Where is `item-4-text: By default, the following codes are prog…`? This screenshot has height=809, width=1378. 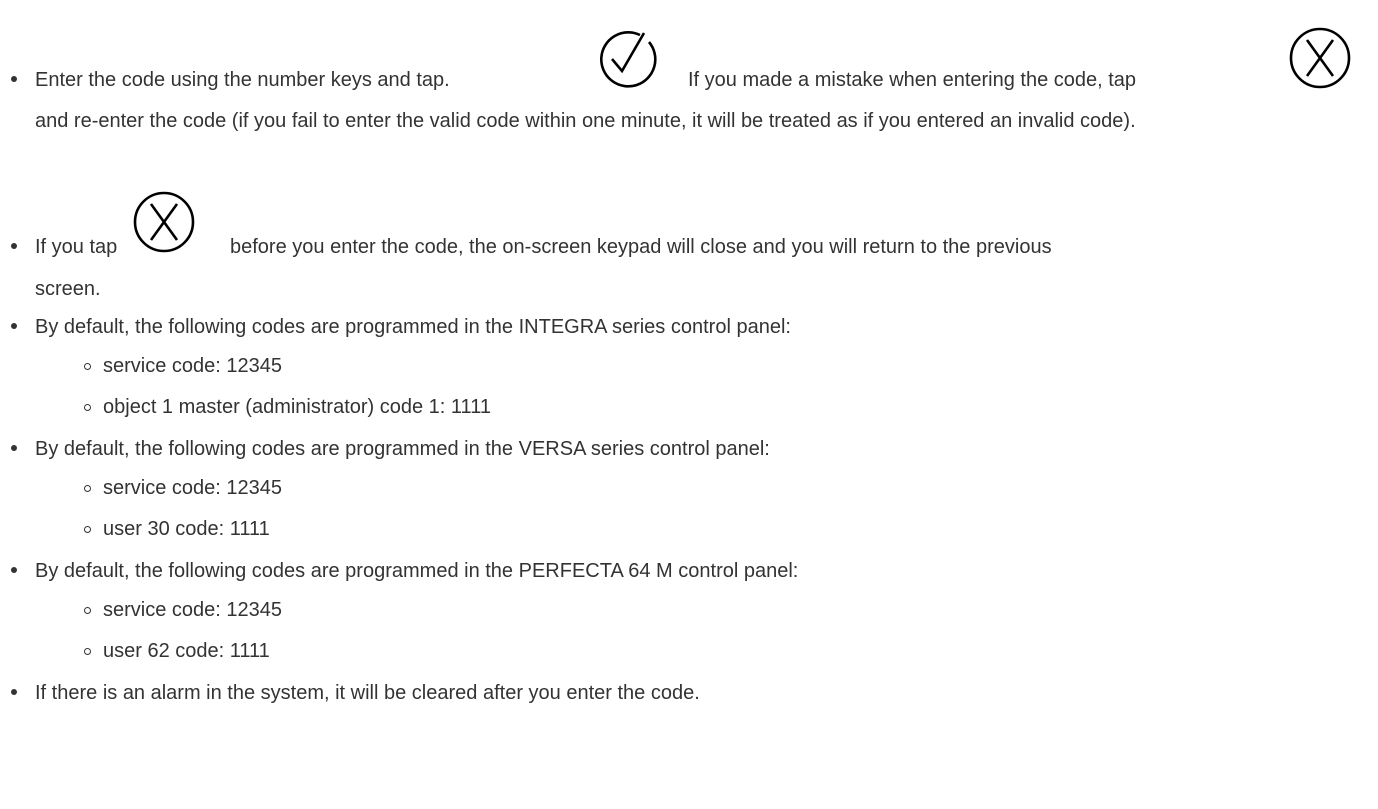
item-4-text: By default, the following codes are prog… is located at coordinates (402, 449).